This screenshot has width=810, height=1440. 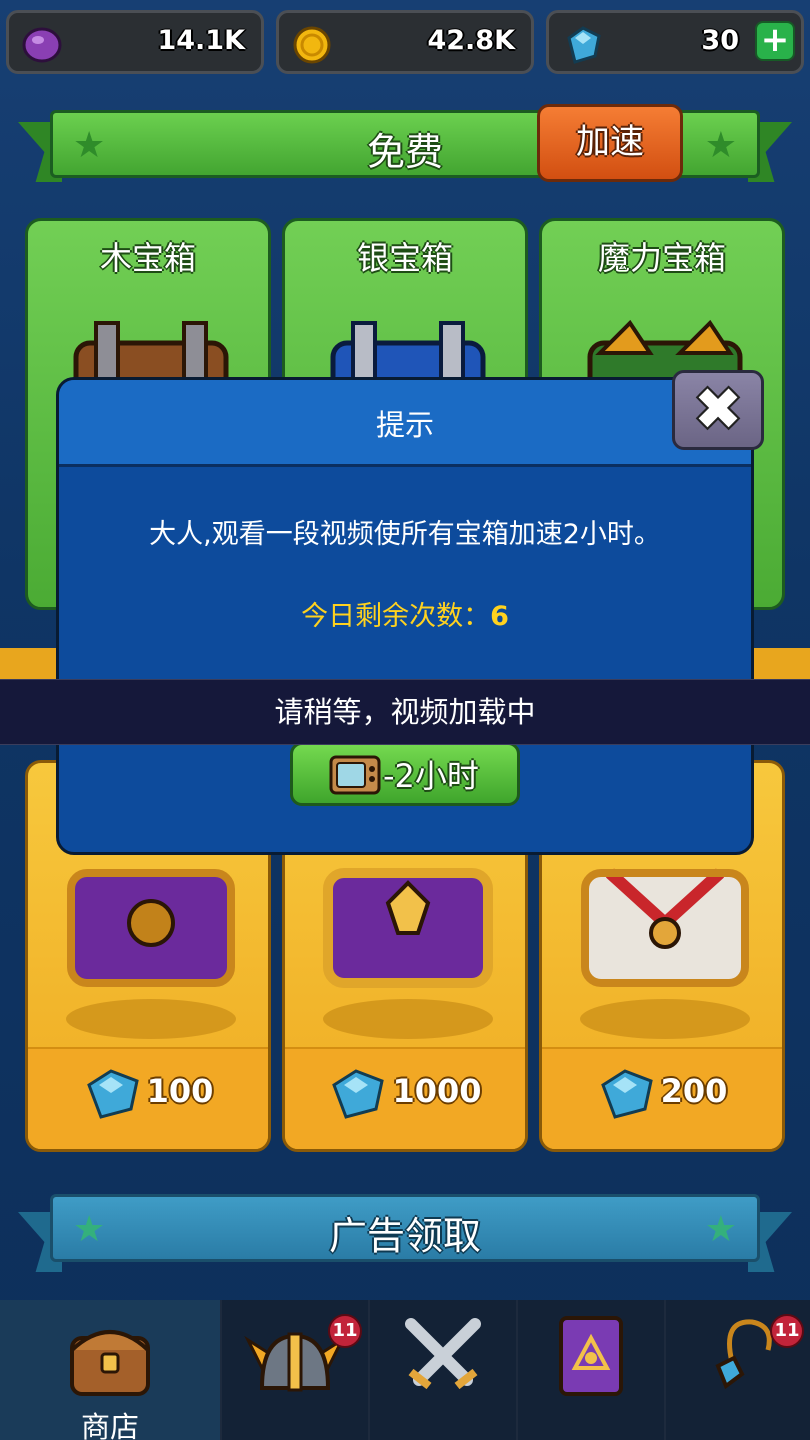 I want to click on gem-counter: 30 +, so click(x=675, y=42).